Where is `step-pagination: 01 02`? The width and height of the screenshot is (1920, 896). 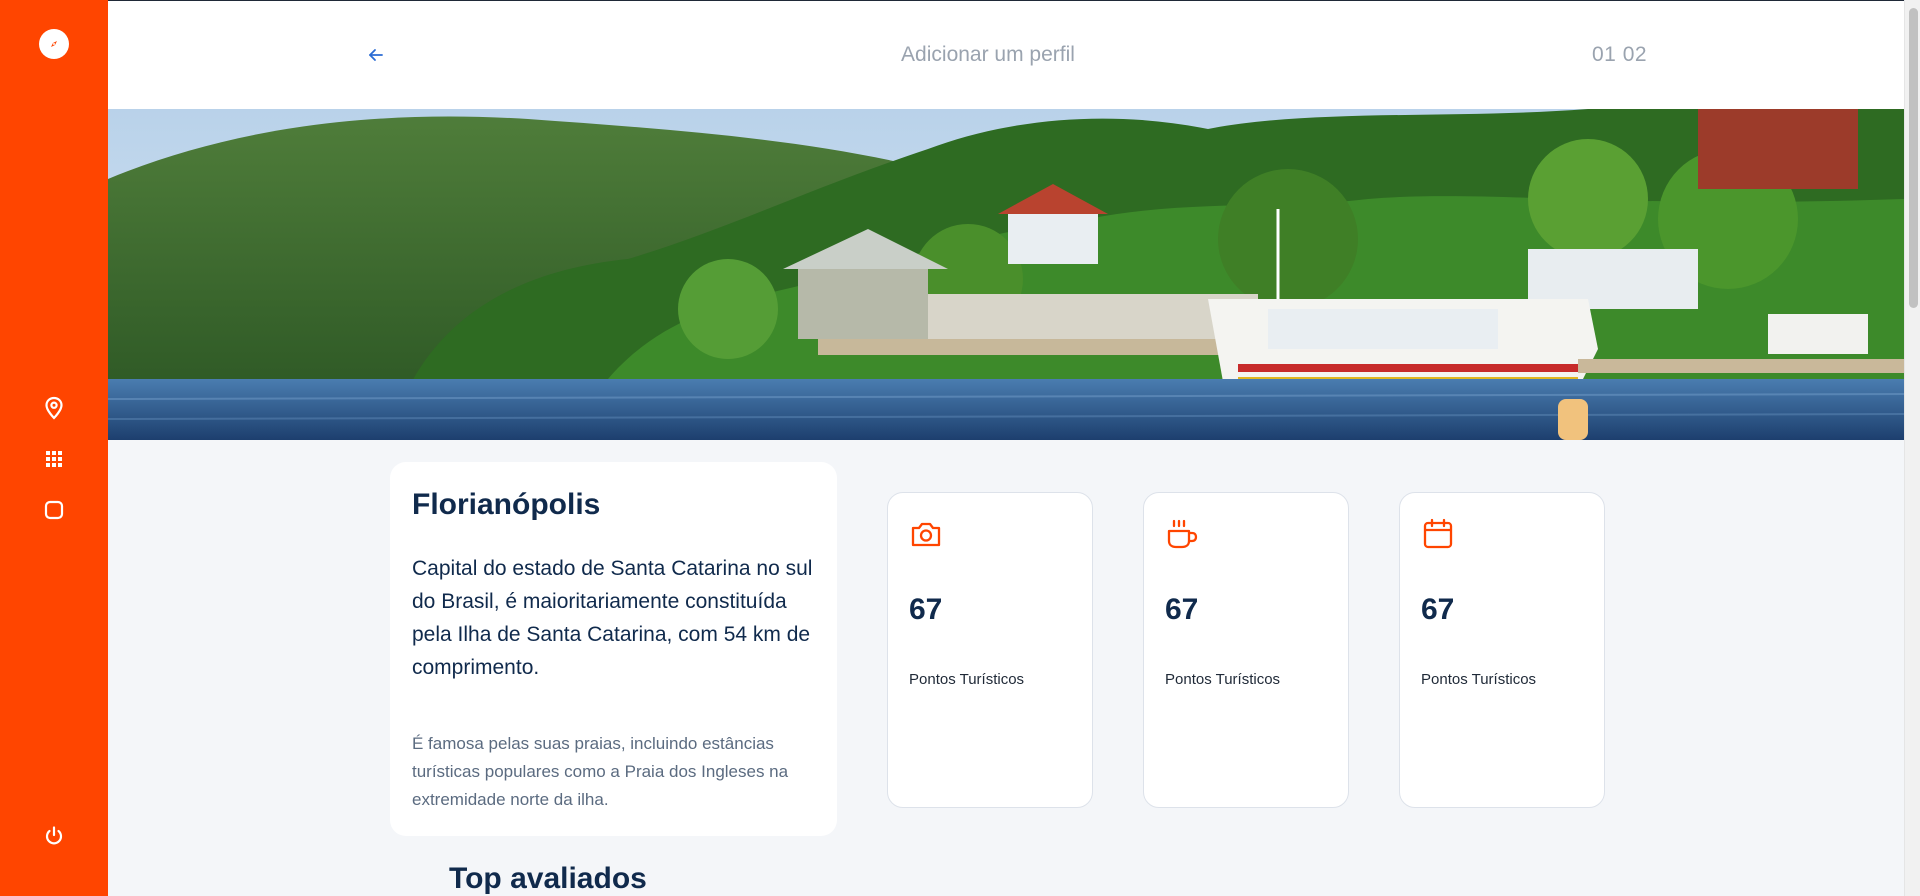
step-pagination: 01 02 is located at coordinates (1619, 55).